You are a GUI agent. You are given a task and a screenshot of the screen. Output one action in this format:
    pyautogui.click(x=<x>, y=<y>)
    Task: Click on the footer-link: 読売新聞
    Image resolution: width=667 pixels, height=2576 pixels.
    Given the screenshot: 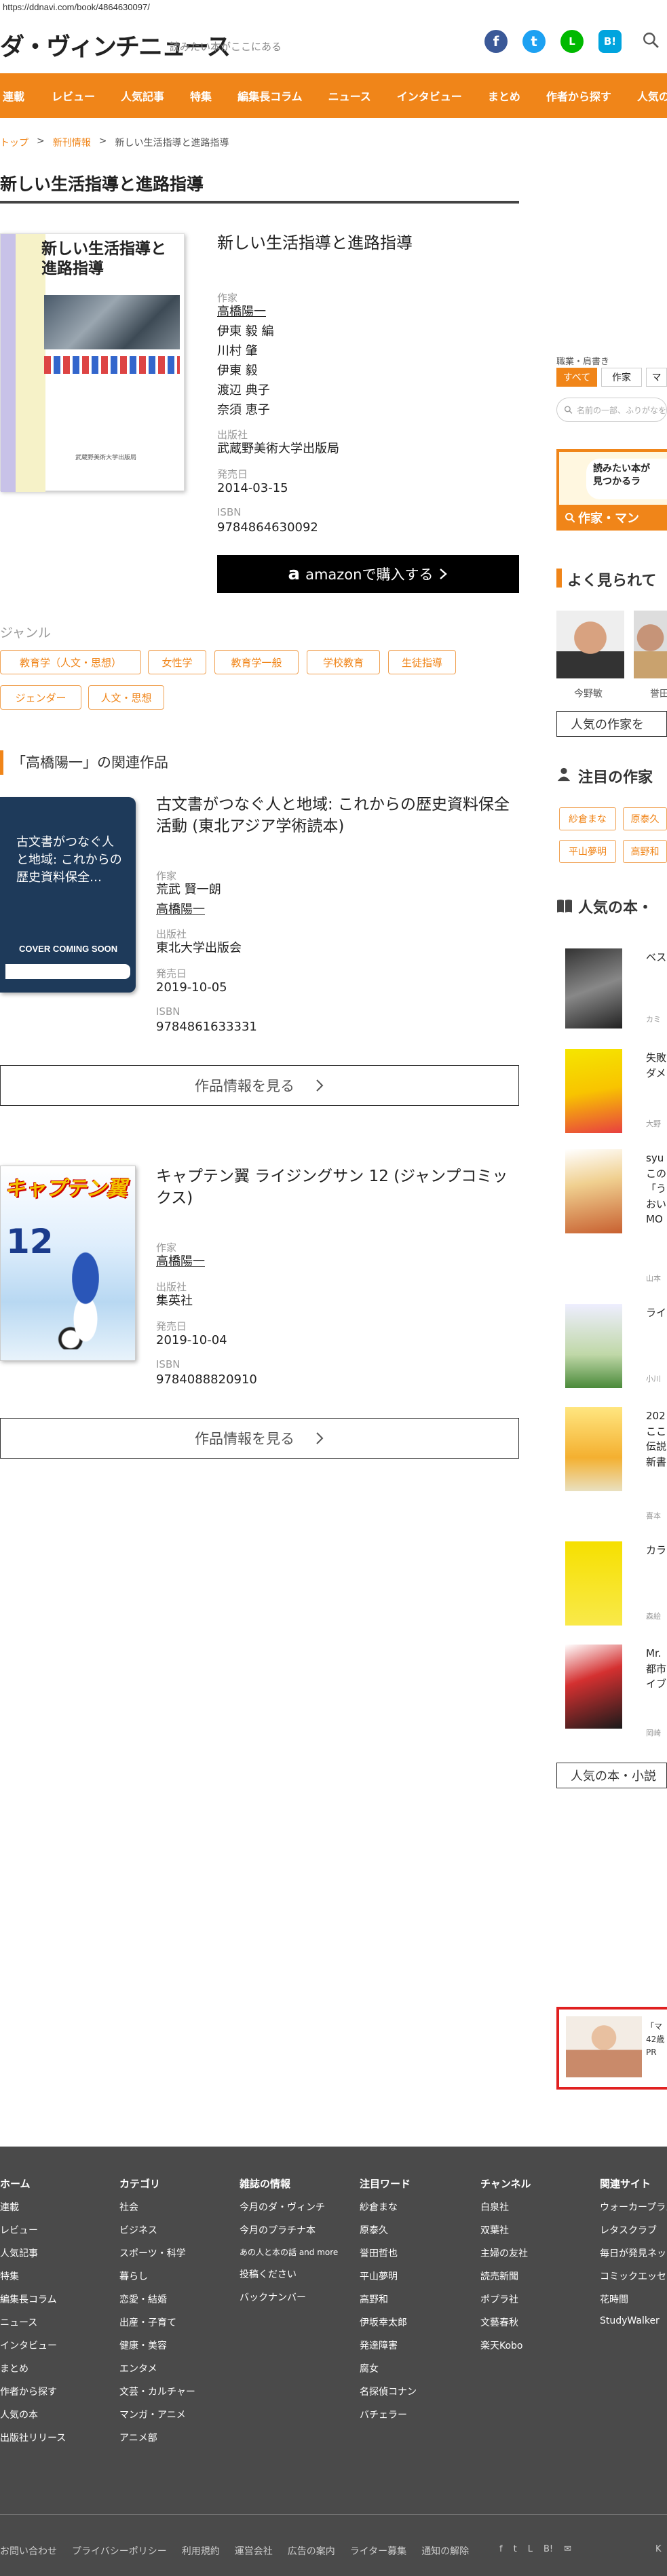 What is the action you would take?
    pyautogui.click(x=538, y=2276)
    